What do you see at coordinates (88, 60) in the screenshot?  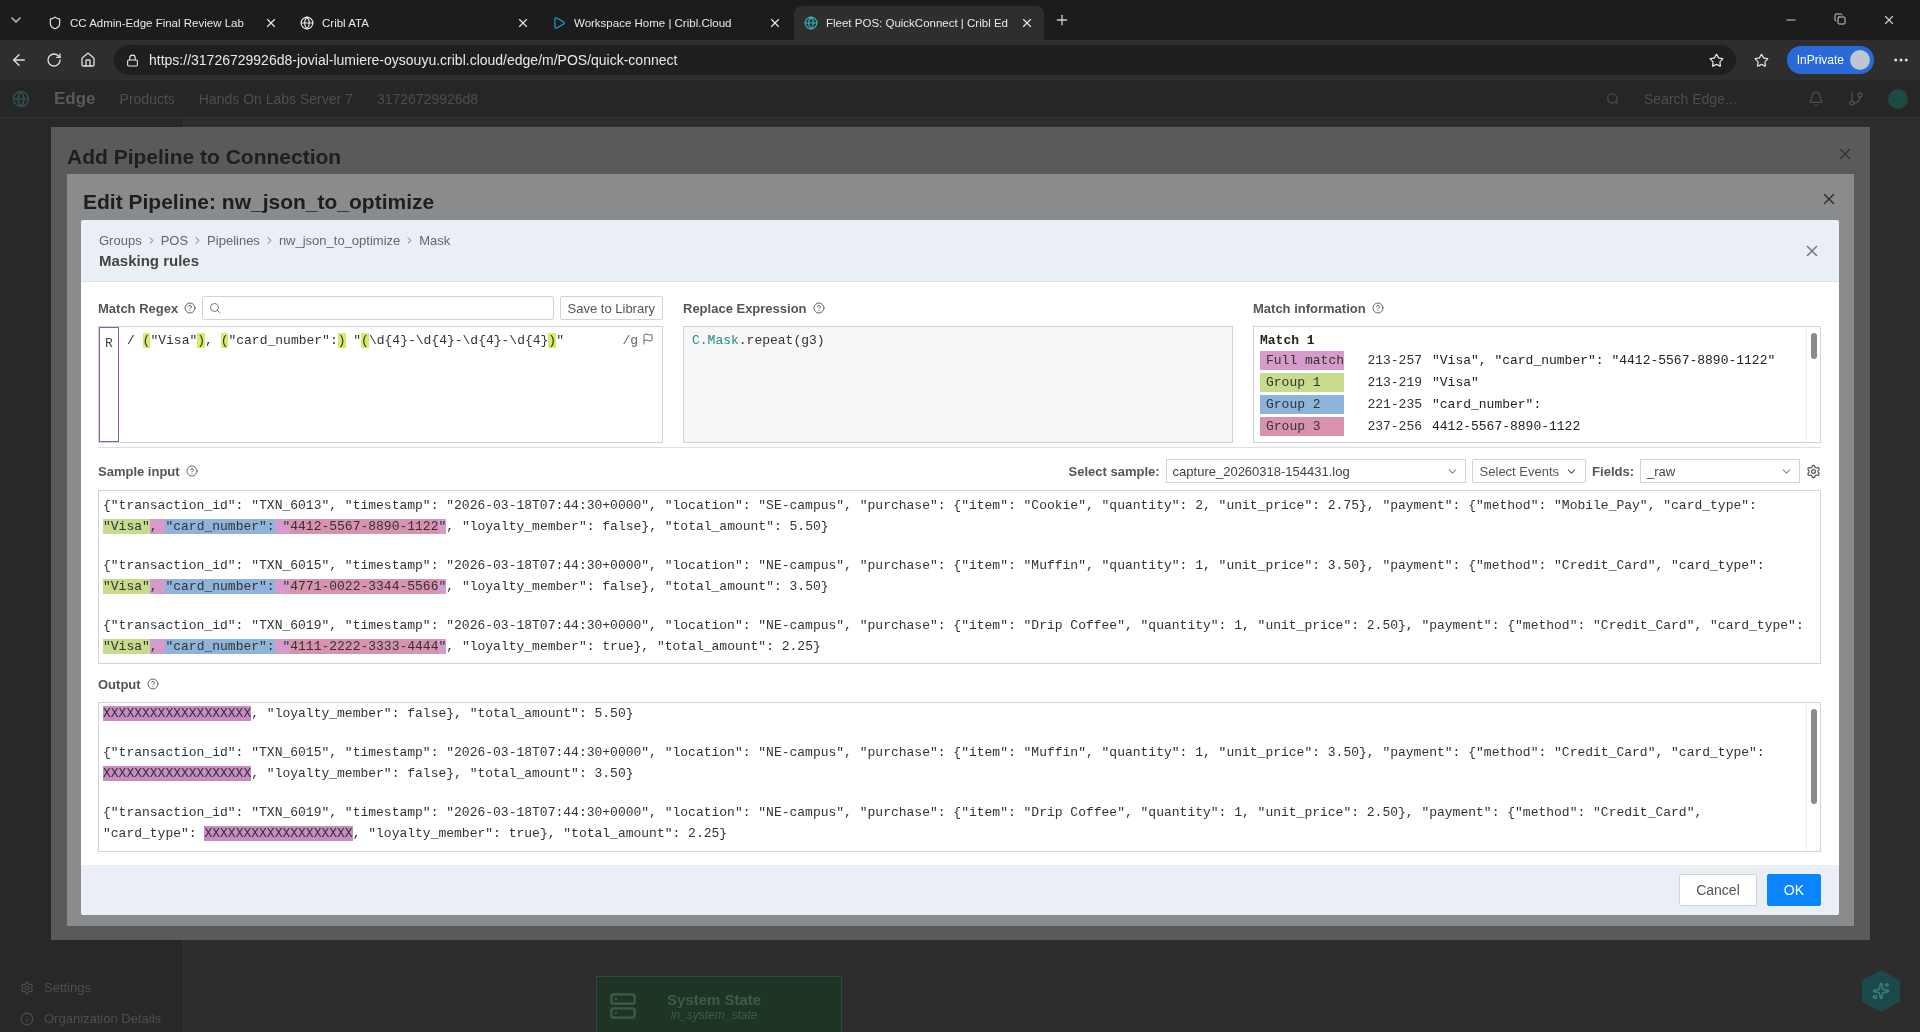 I see `home-icon` at bounding box center [88, 60].